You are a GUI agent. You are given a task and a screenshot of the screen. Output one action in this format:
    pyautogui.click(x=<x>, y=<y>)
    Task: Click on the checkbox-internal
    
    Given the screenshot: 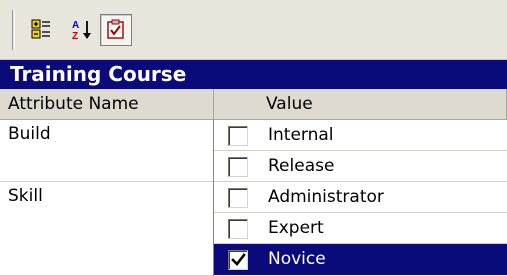 What is the action you would take?
    pyautogui.click(x=238, y=136)
    